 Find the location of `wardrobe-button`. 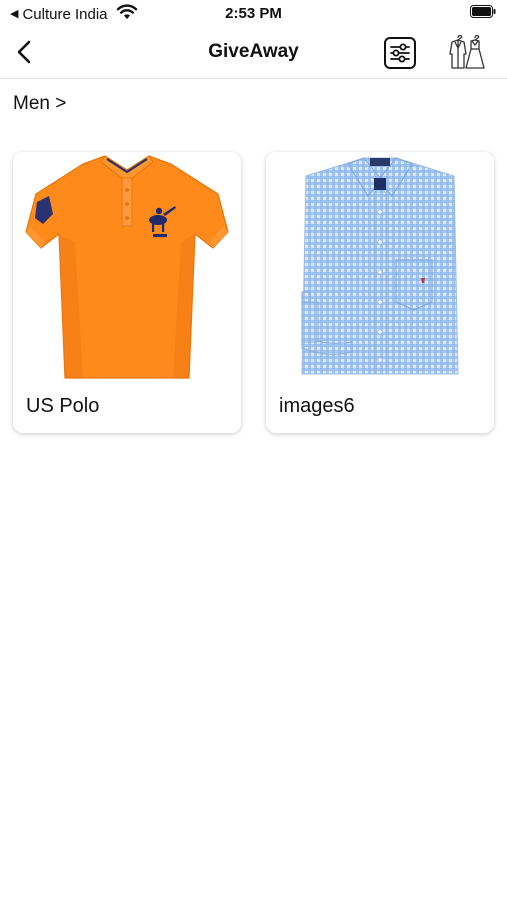

wardrobe-button is located at coordinates (467, 52).